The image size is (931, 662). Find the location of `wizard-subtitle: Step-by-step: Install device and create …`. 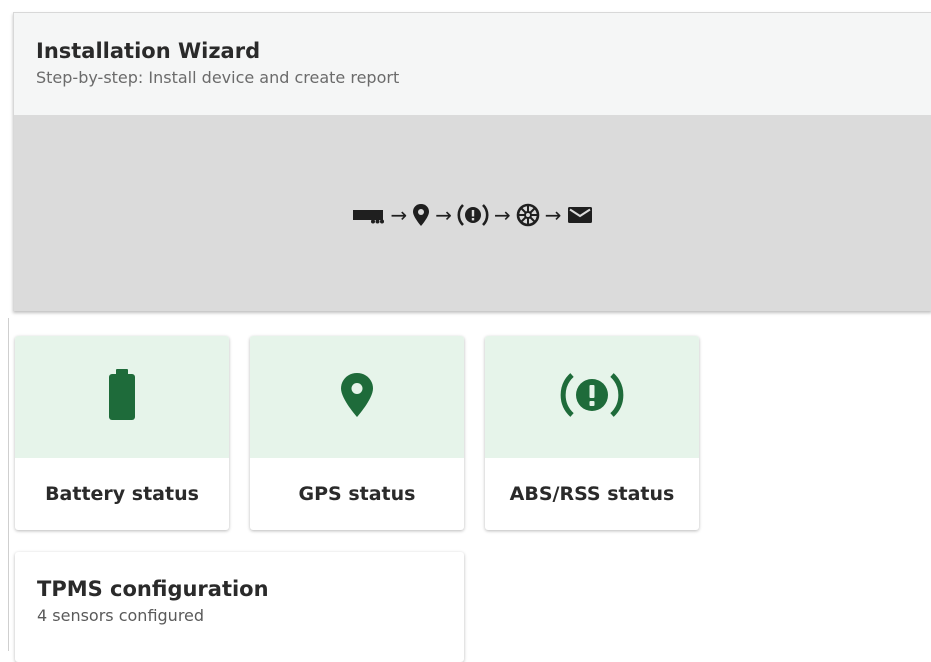

wizard-subtitle: Step-by-step: Install device and create … is located at coordinates (218, 77).